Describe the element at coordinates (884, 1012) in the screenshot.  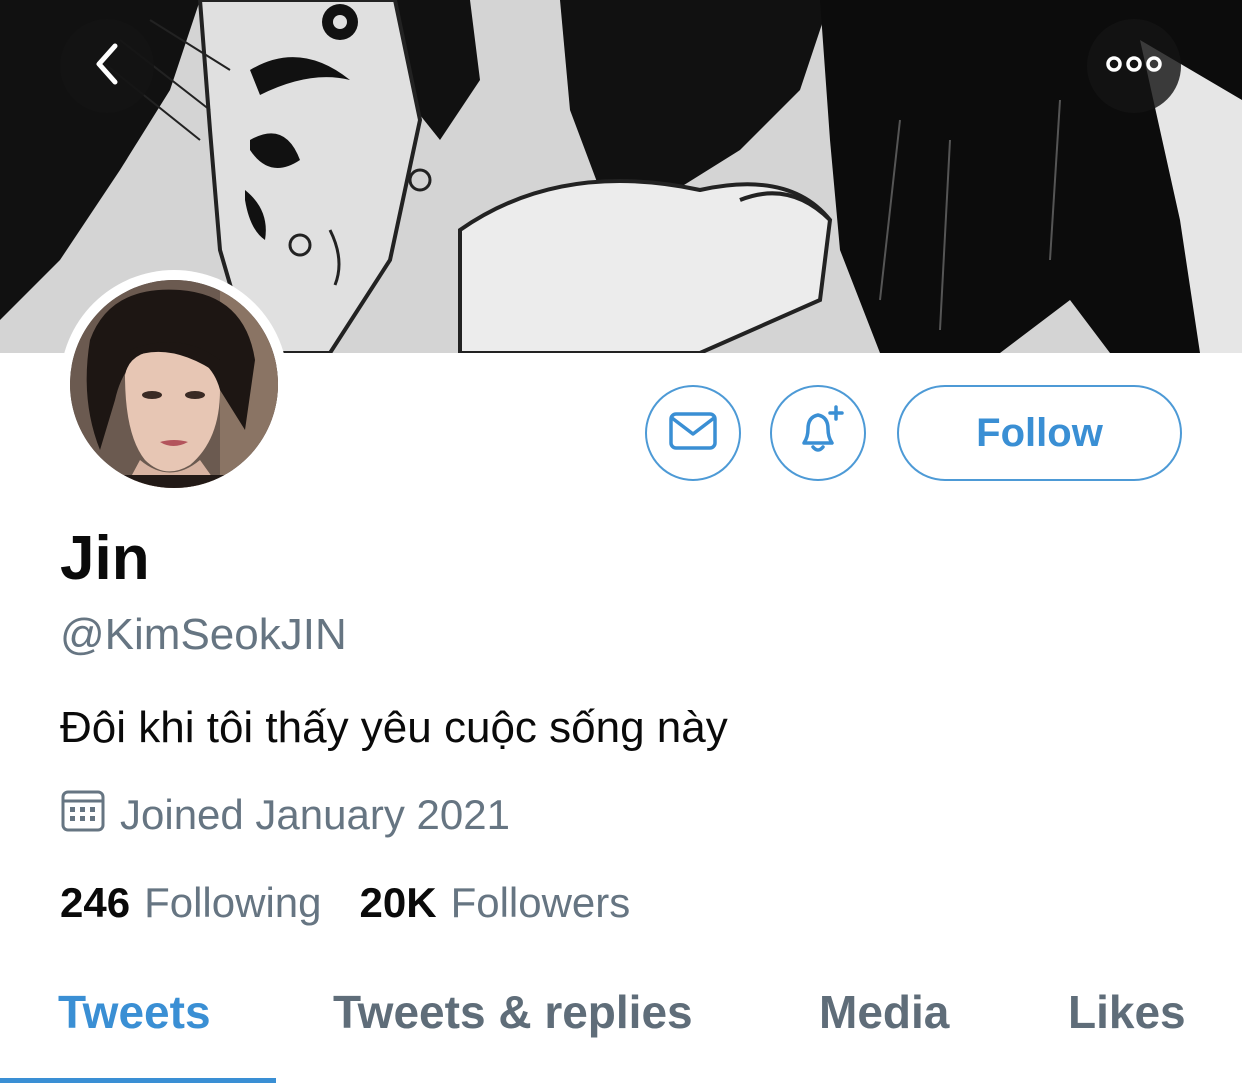
I see `tab-media: Media` at that location.